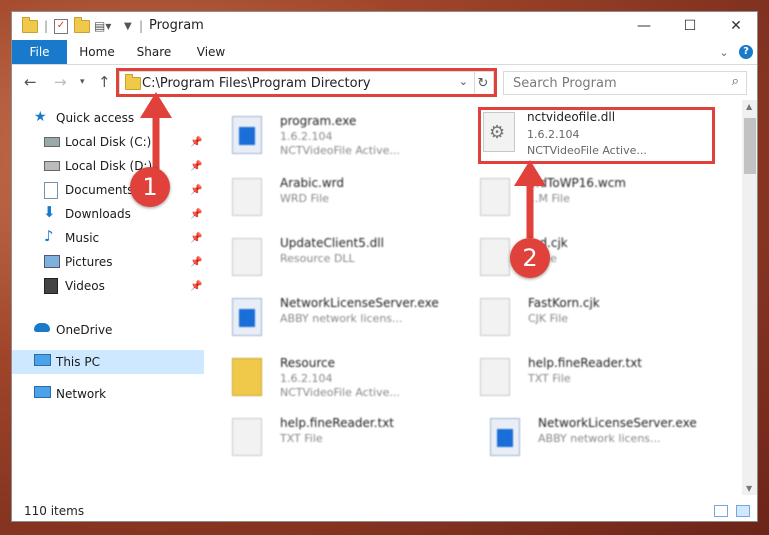 This screenshot has height=535, width=769. I want to click on step-2-marker: 2, so click(530, 258).